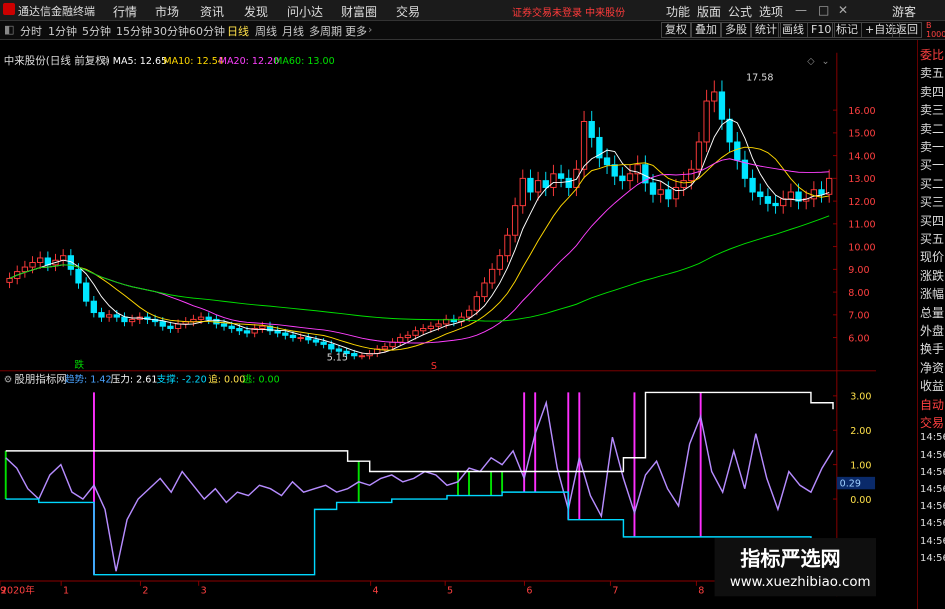 Image resolution: width=945 pixels, height=609 pixels. What do you see at coordinates (736, 30) in the screenshot?
I see `btn-duogu: 多股` at bounding box center [736, 30].